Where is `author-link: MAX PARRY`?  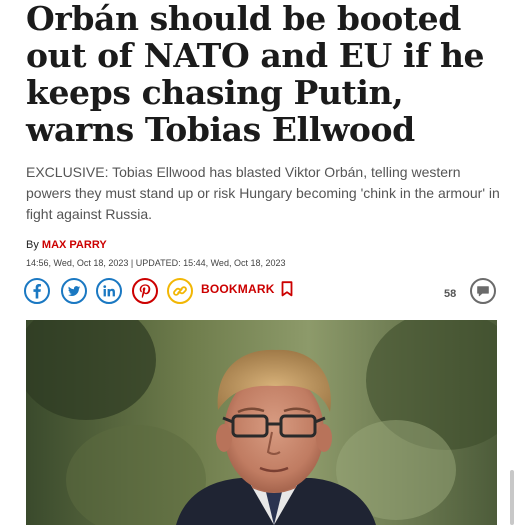
author-link: MAX PARRY is located at coordinates (74, 245).